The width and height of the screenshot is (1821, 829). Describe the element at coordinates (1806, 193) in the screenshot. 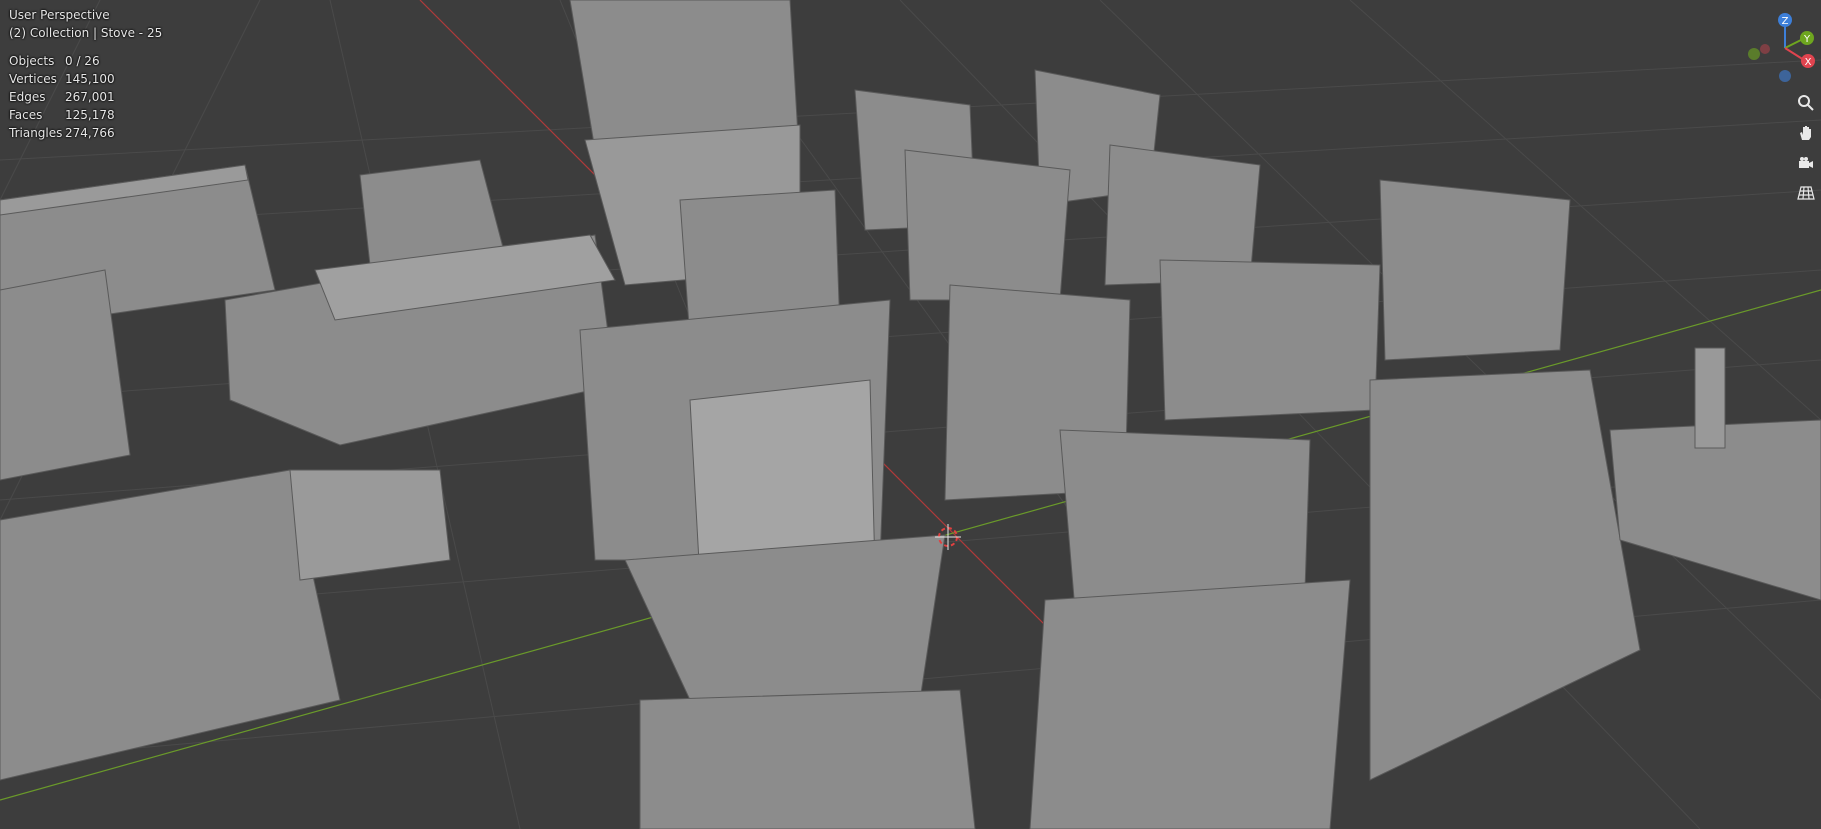

I see `grid-perspective-icon` at that location.